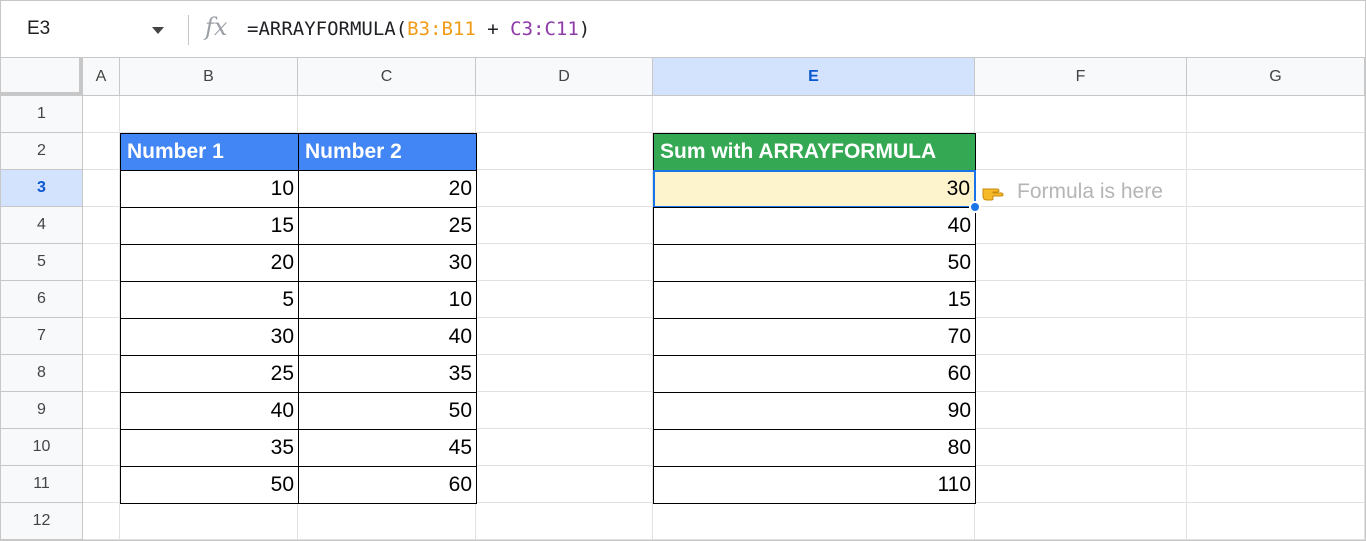 The image size is (1366, 541). What do you see at coordinates (42, 114) in the screenshot?
I see `row-header-1: 1` at bounding box center [42, 114].